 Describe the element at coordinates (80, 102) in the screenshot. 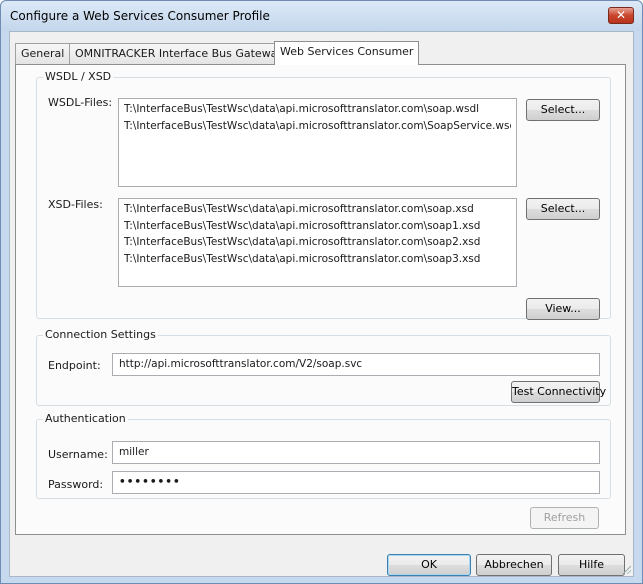

I see `wsdl-files-label: WSDL-Files:` at that location.